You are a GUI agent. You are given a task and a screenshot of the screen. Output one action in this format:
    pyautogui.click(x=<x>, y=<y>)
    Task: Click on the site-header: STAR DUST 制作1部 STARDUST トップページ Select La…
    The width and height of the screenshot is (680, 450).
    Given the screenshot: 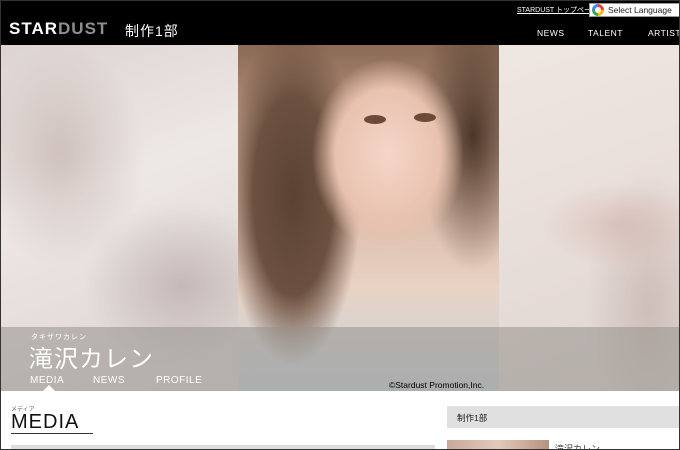 What is the action you would take?
    pyautogui.click(x=340, y=23)
    